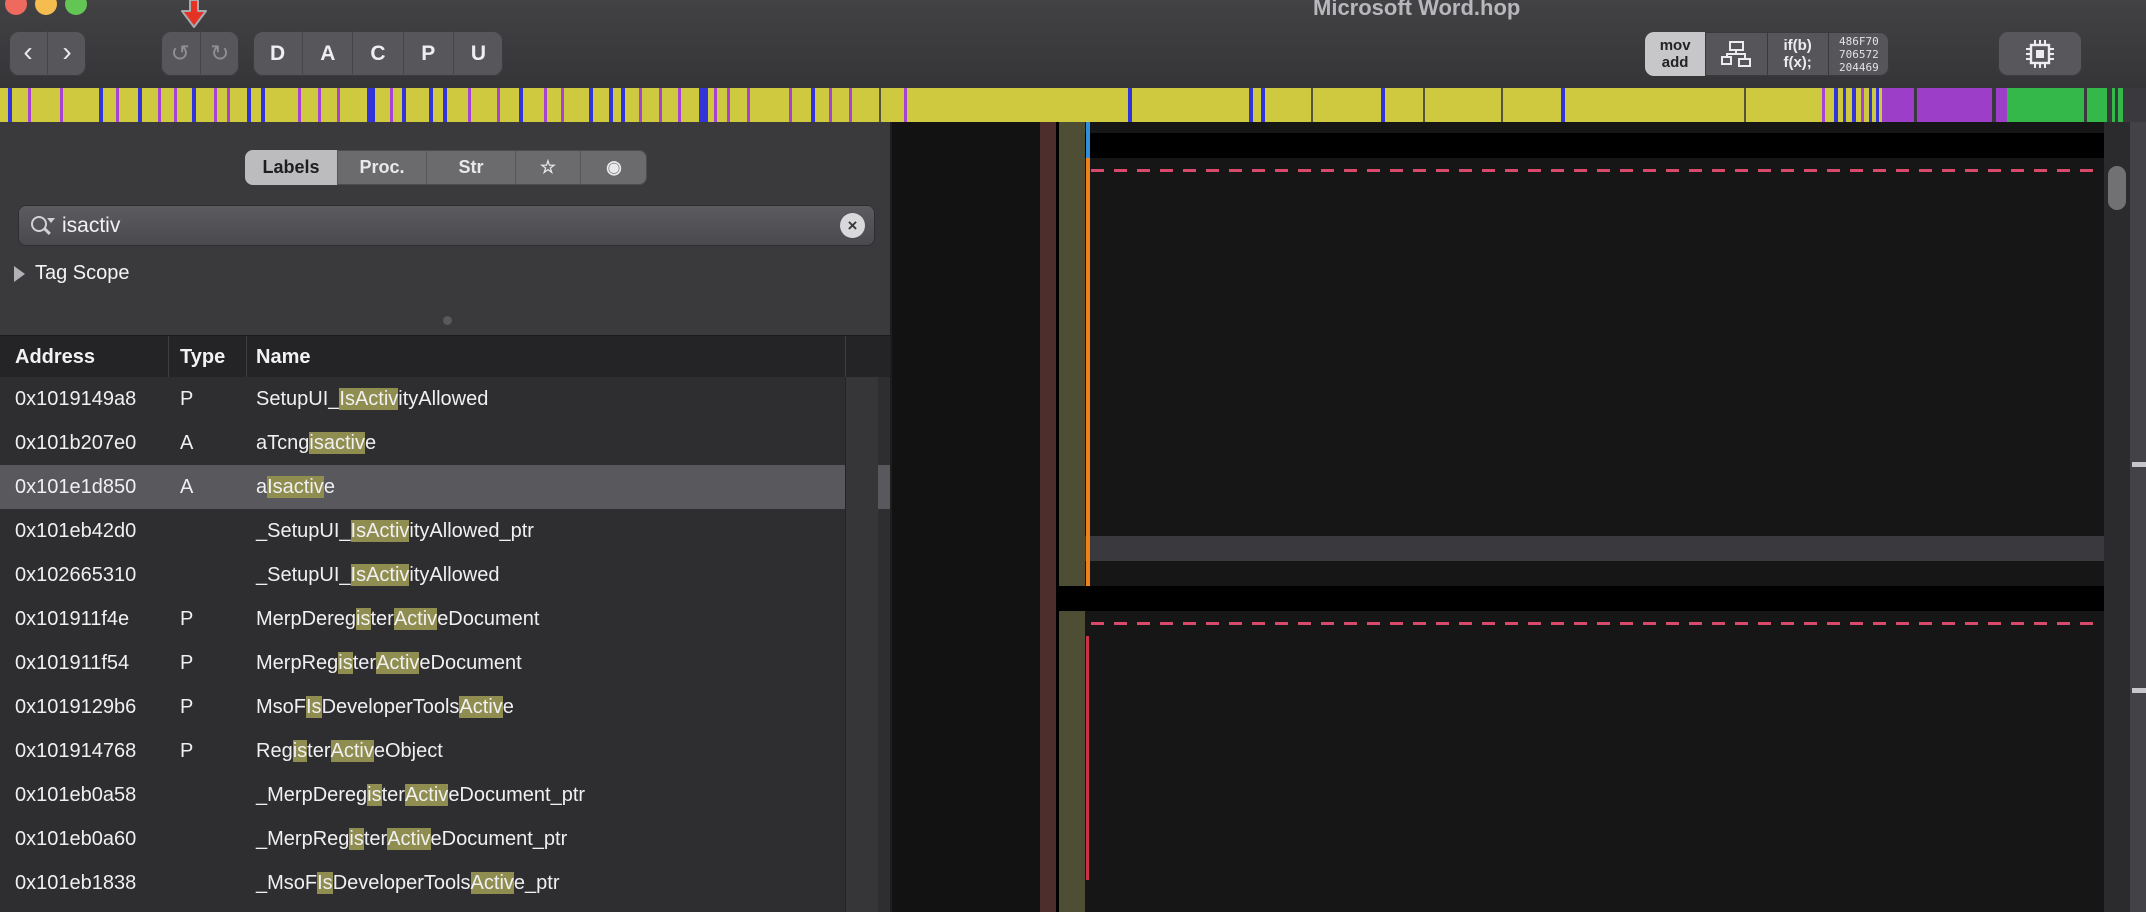 This screenshot has width=2146, height=912. What do you see at coordinates (202, 357) in the screenshot?
I see `column-header-type: Type` at bounding box center [202, 357].